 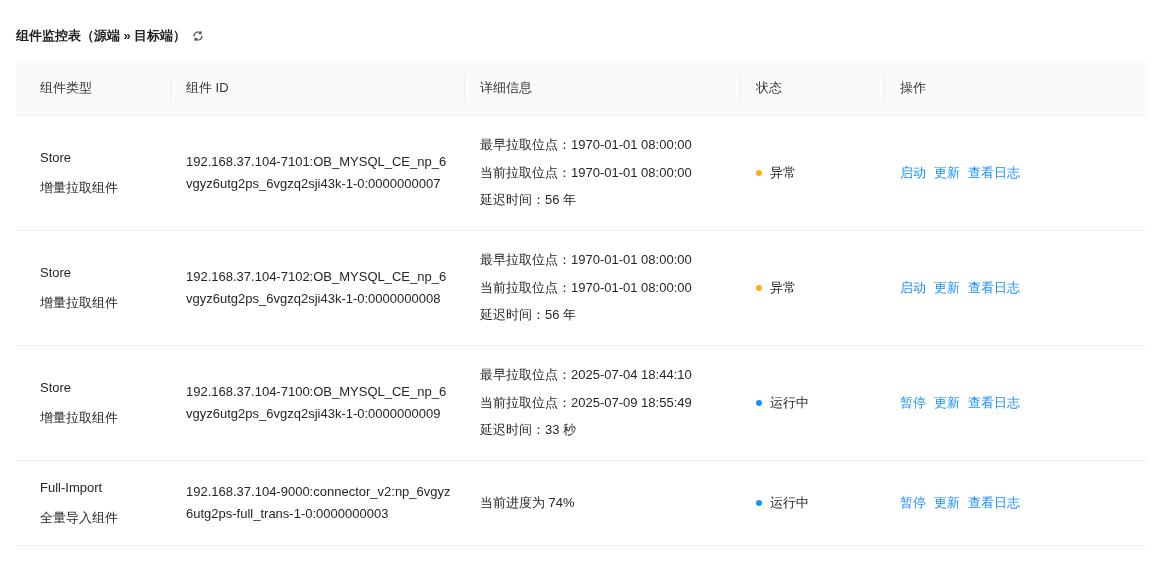 What do you see at coordinates (207, 88) in the screenshot?
I see `column-header: 组件 ID` at bounding box center [207, 88].